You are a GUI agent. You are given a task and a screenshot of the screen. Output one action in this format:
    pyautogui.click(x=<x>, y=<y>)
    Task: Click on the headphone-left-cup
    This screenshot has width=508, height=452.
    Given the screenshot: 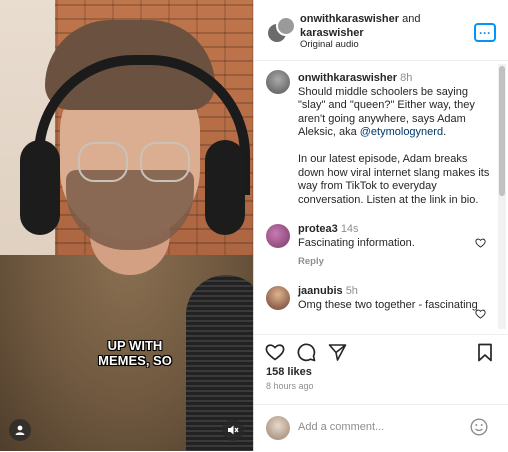 What is the action you would take?
    pyautogui.click(x=40, y=187)
    